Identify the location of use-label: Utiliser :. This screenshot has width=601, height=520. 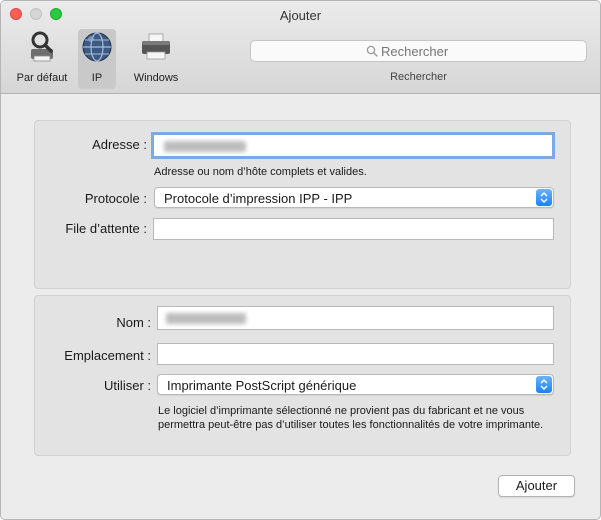
(127, 385).